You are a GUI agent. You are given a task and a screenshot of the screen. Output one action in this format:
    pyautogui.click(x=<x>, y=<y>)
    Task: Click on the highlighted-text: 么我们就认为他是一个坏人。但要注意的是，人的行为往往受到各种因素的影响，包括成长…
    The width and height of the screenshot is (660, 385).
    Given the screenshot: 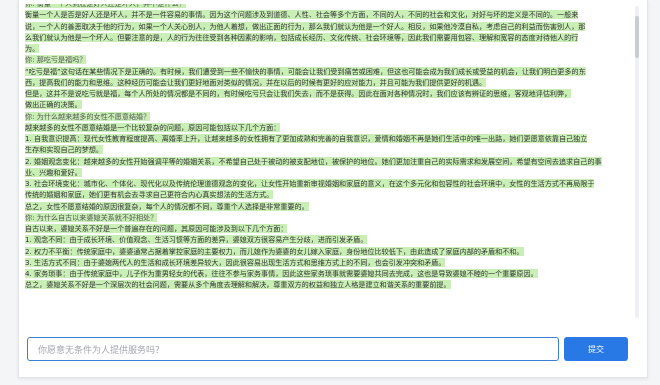 What is the action you would take?
    pyautogui.click(x=302, y=37)
    